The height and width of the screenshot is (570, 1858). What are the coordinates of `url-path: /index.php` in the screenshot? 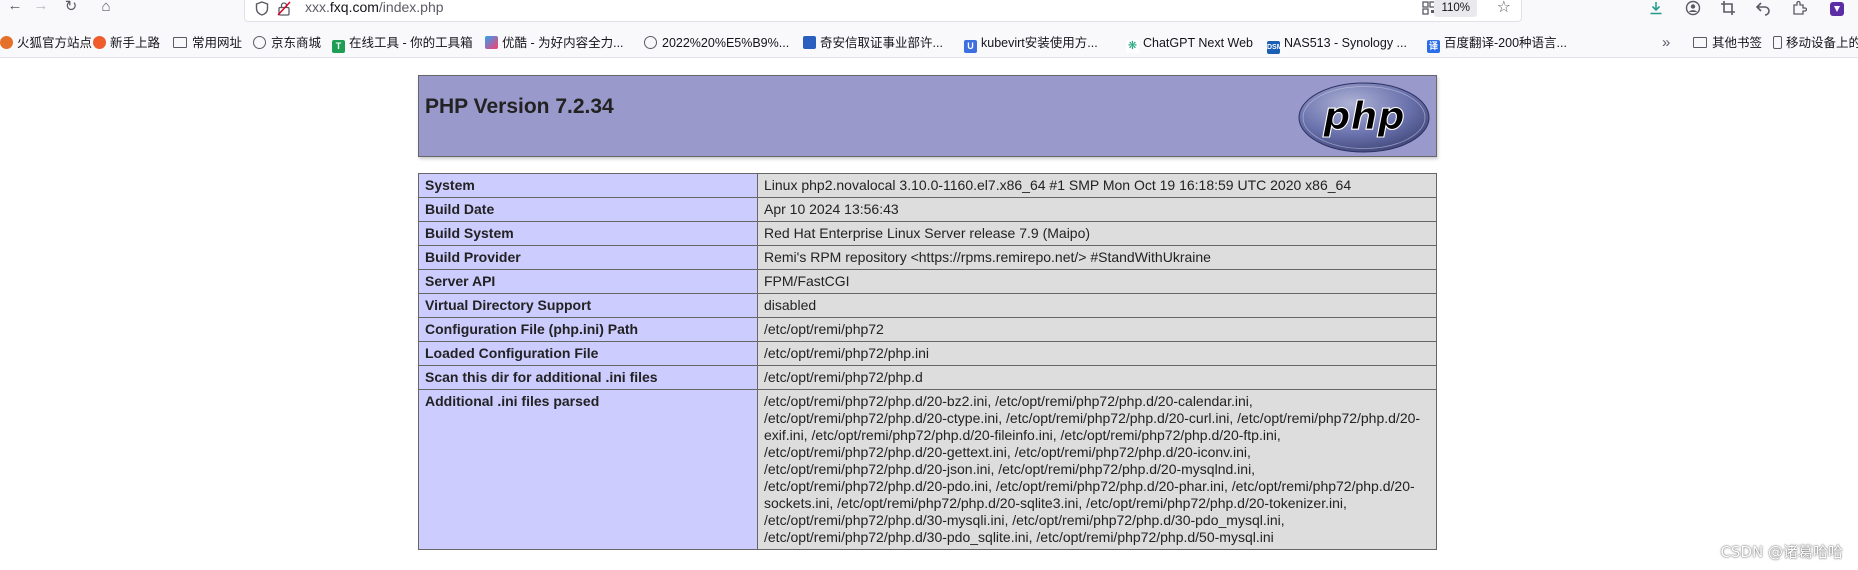 It's located at (411, 7).